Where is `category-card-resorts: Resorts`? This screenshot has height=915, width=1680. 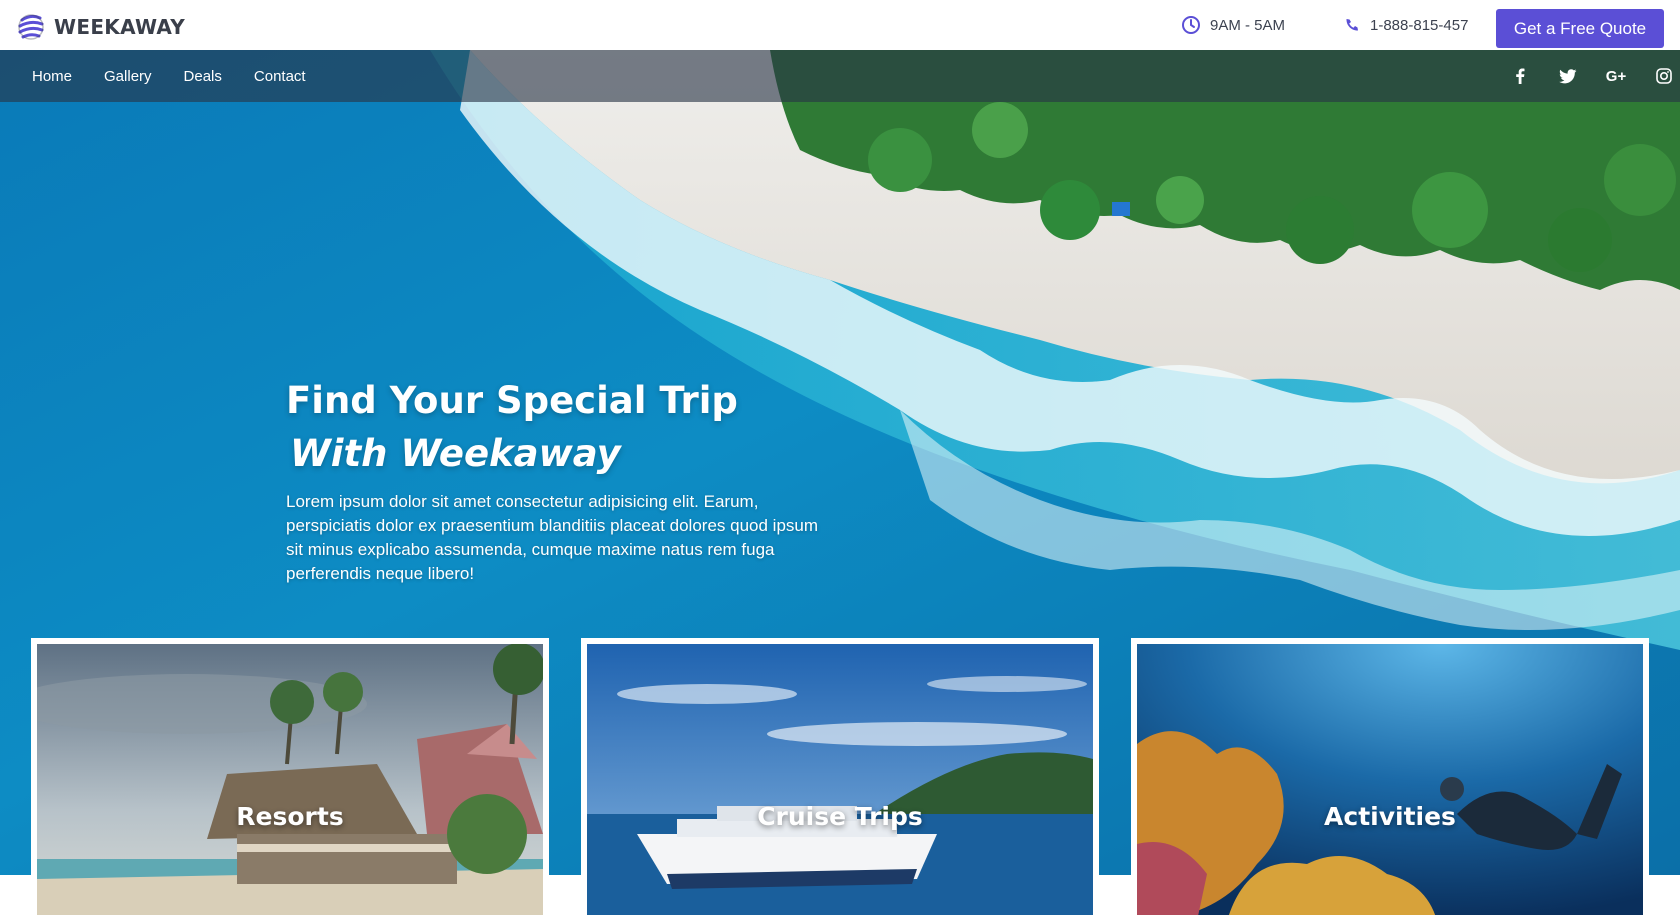
category-card-resorts: Resorts is located at coordinates (290, 776).